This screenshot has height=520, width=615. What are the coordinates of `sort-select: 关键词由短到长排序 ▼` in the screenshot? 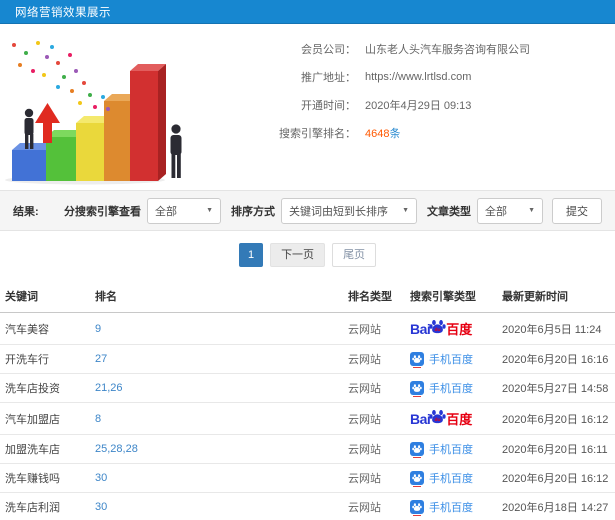 It's located at (349, 210).